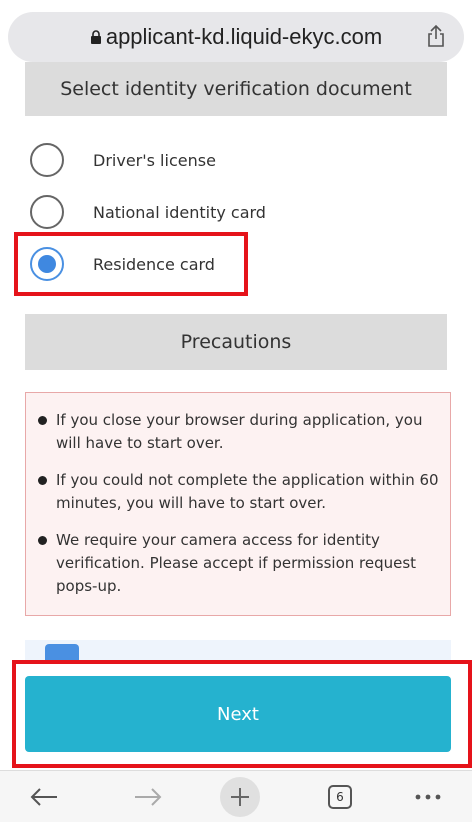 The height and width of the screenshot is (822, 472). I want to click on address-bar: applicant-kd.liquid-ekyc.com, so click(236, 37).